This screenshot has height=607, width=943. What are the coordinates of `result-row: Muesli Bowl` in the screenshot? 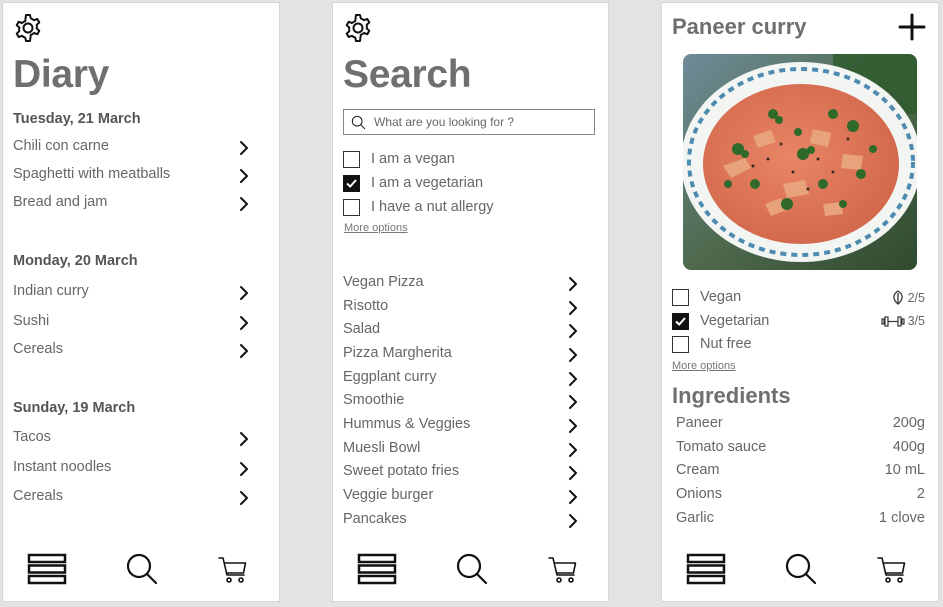 It's located at (460, 451).